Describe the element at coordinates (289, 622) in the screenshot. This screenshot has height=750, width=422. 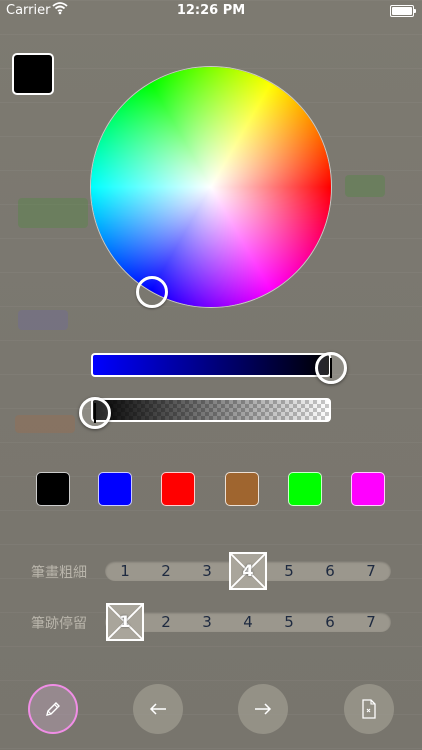
I see `stroke_persist-option: 5` at that location.